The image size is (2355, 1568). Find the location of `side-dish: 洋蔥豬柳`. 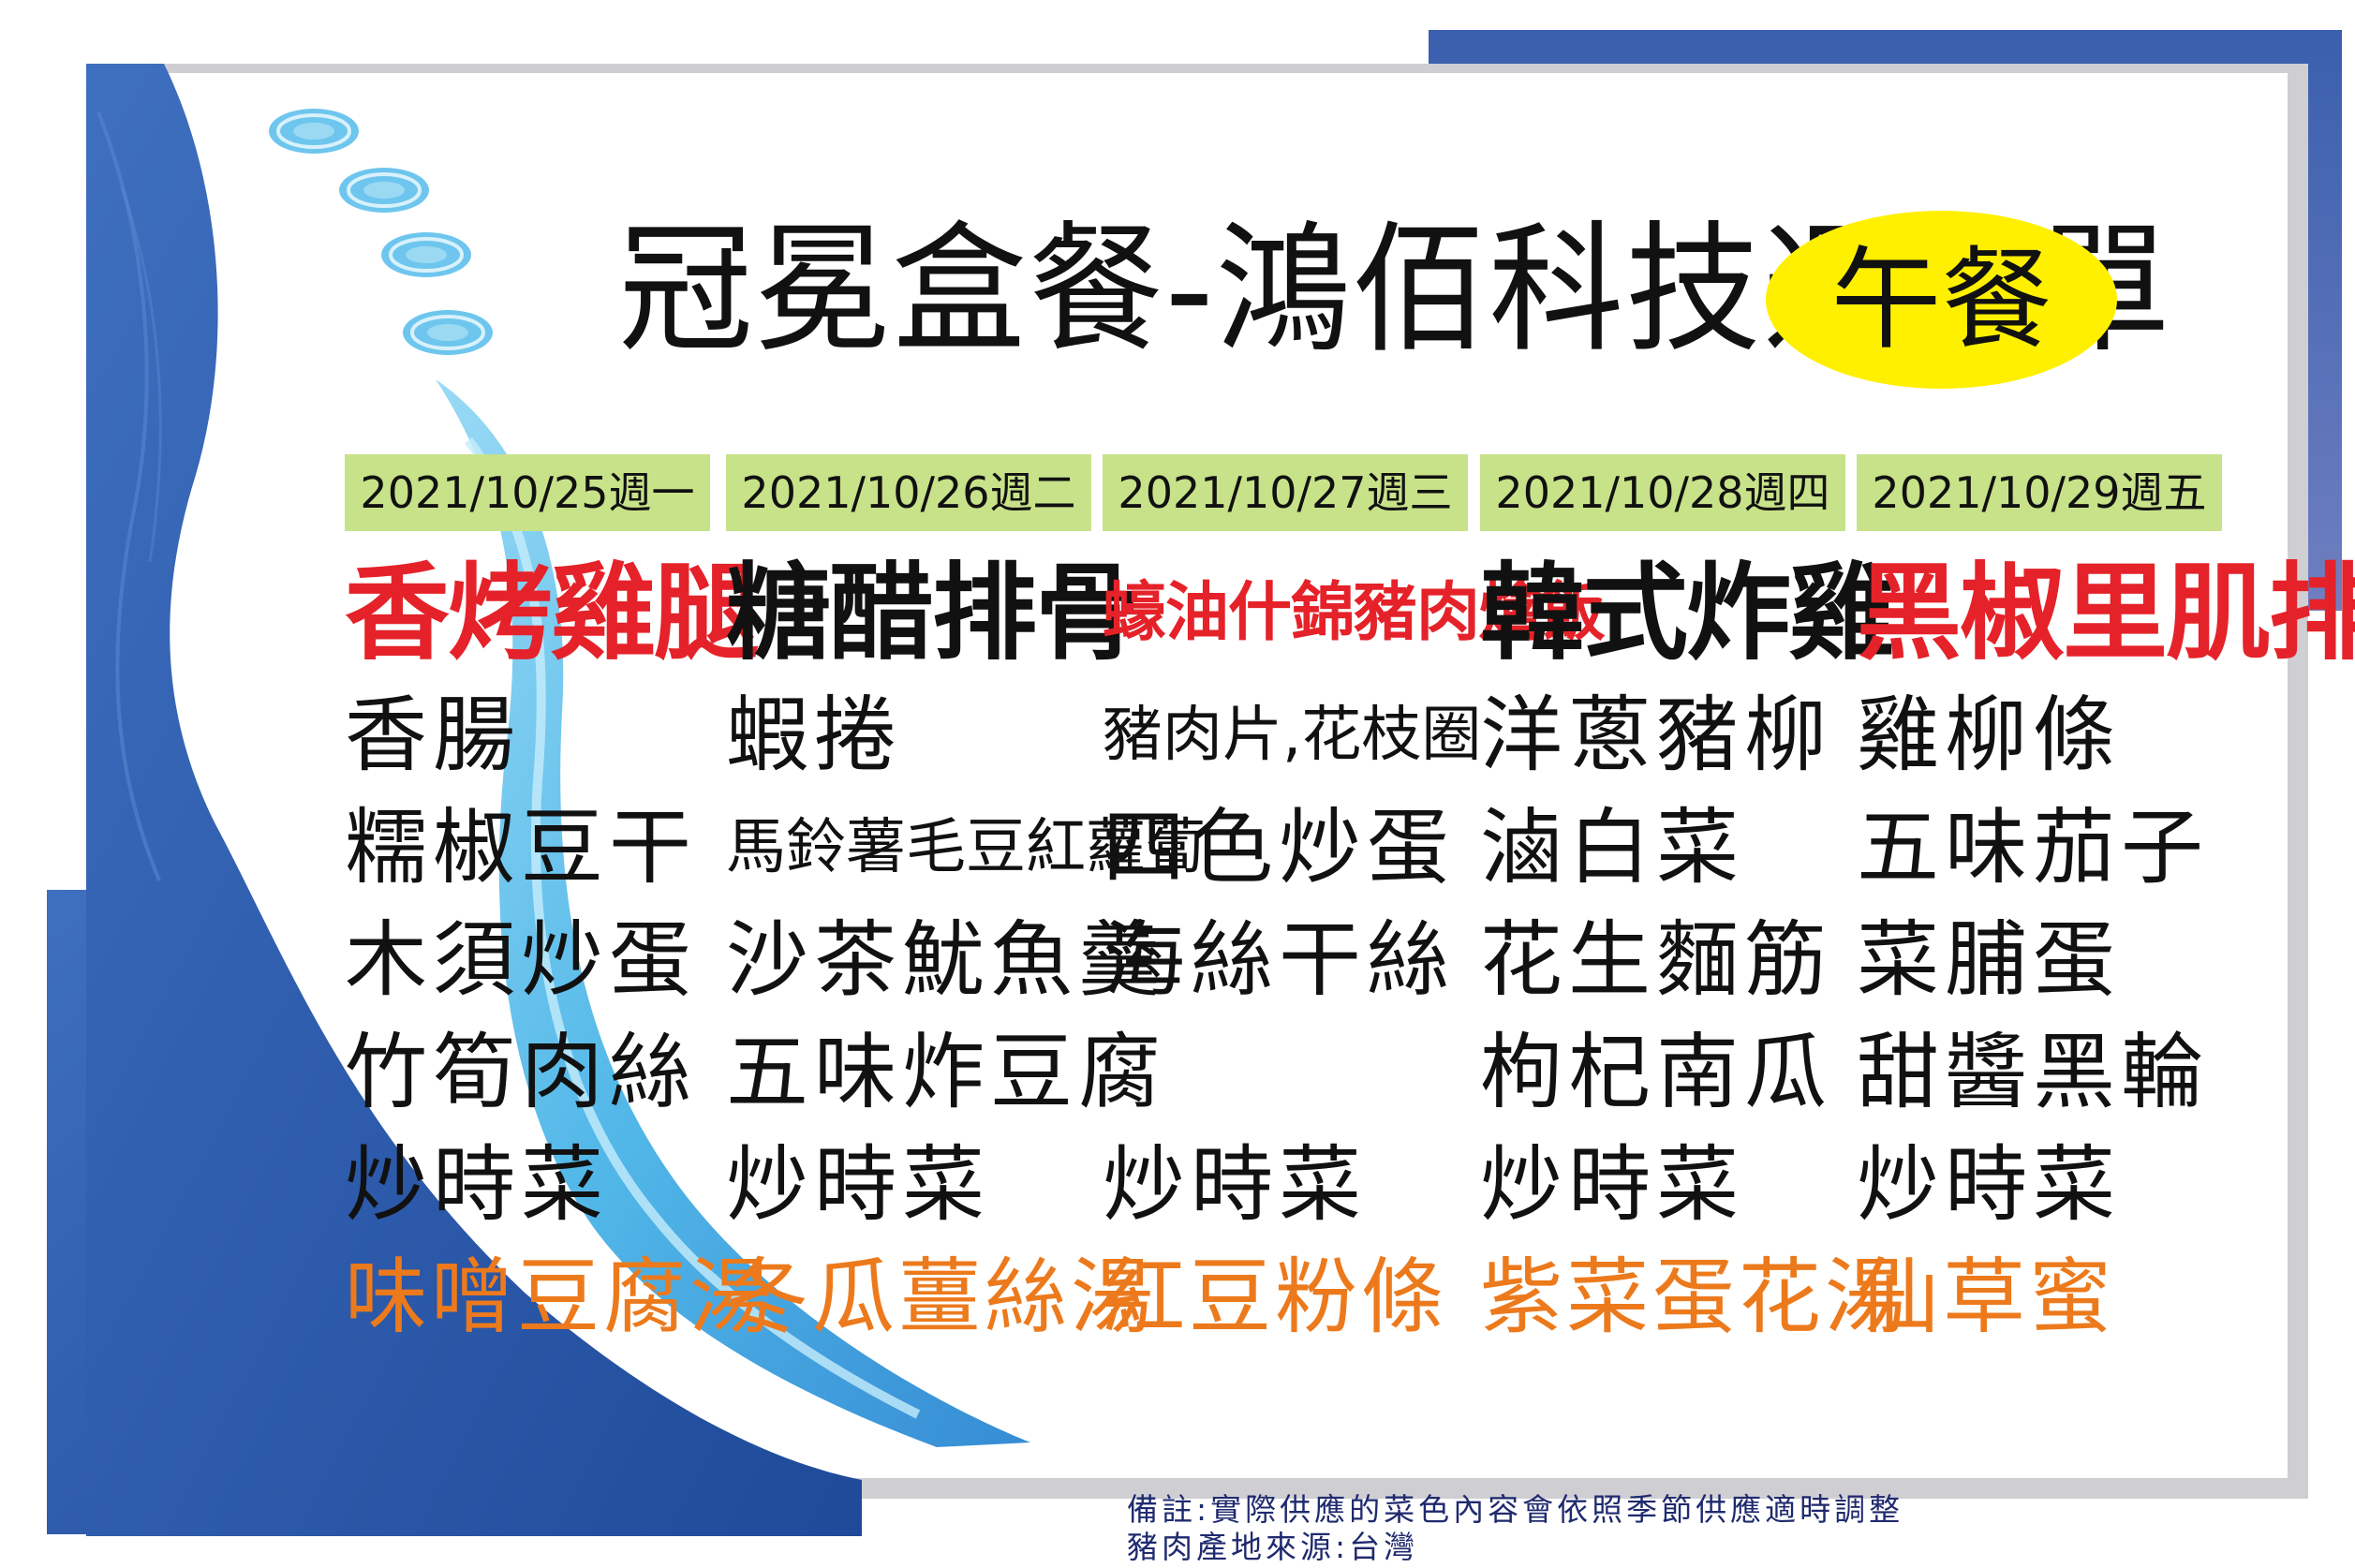

side-dish: 洋蔥豬柳 is located at coordinates (1656, 735).